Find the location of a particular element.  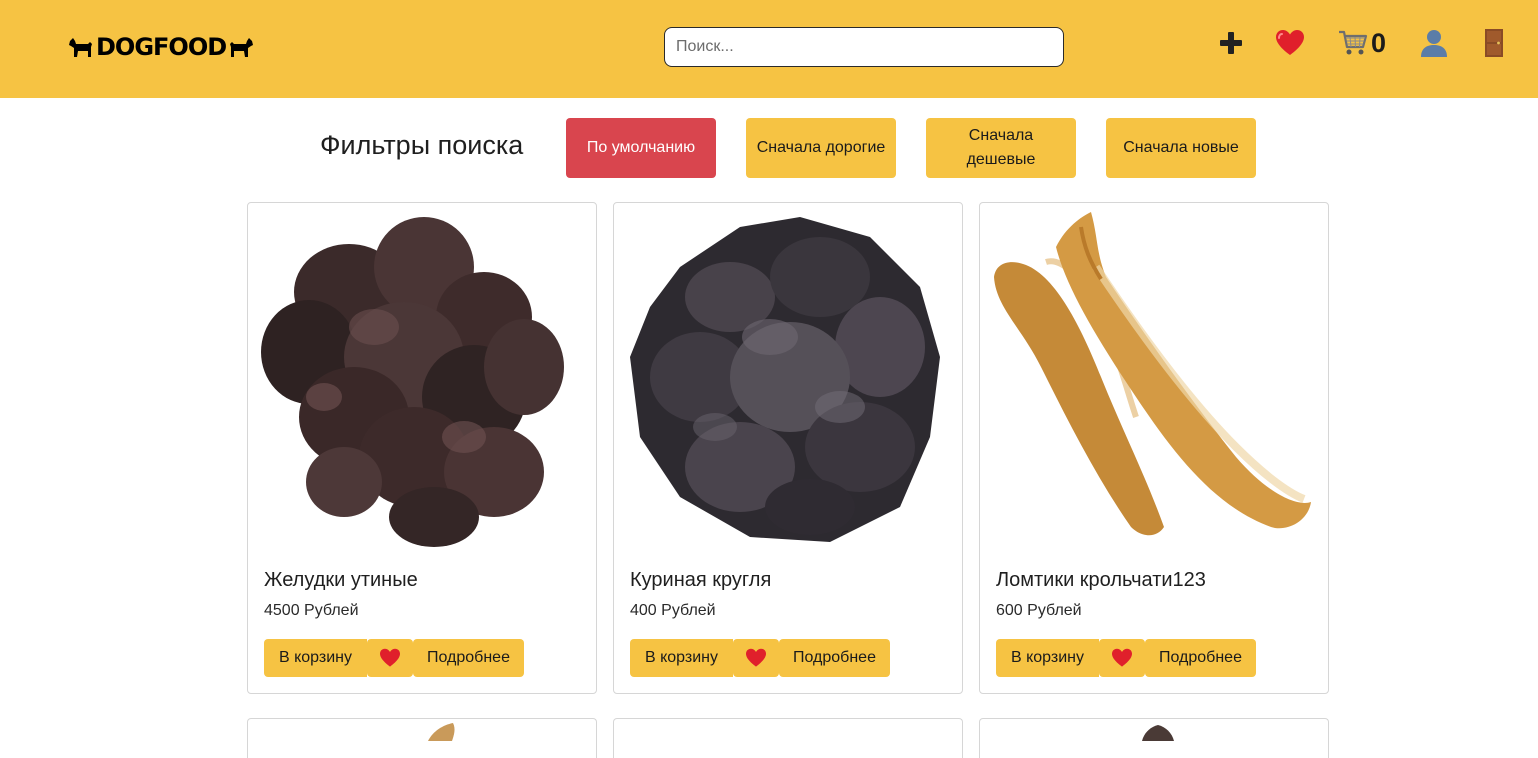

product-price: 400 Рублей is located at coordinates (673, 610).